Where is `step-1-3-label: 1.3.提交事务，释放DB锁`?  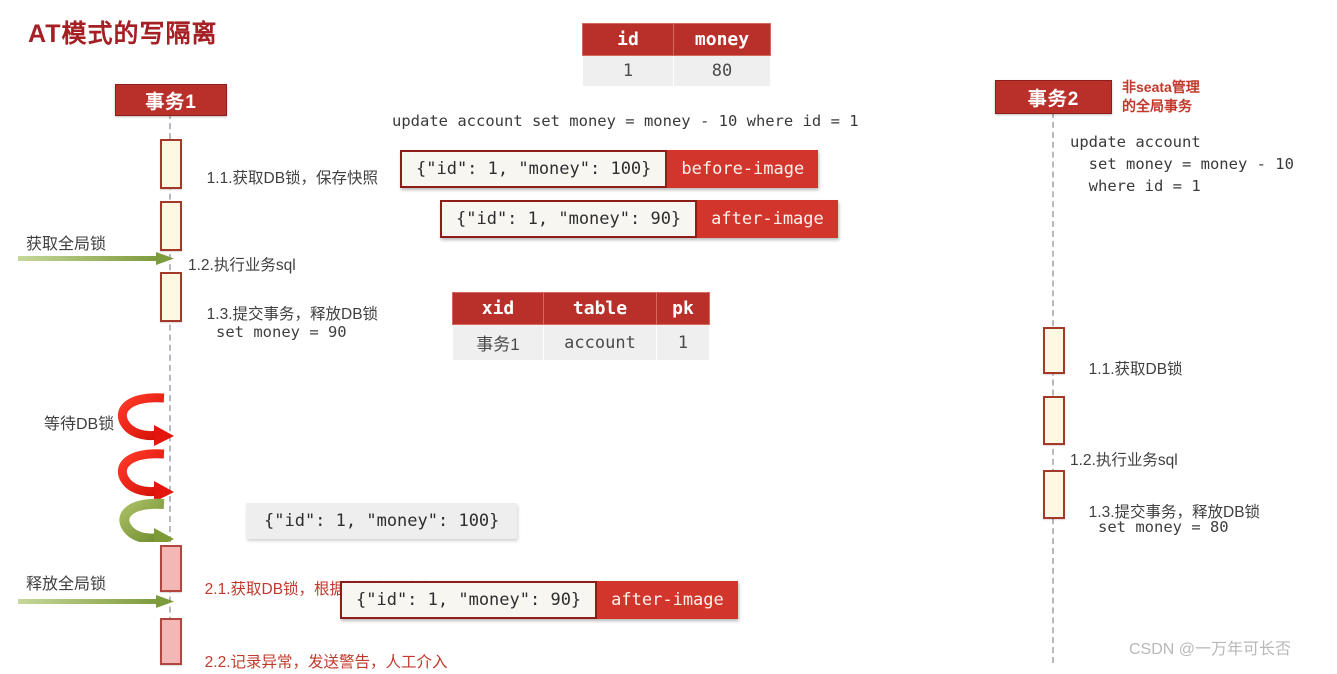 step-1-3-label: 1.3.提交事务，释放DB锁 is located at coordinates (292, 314).